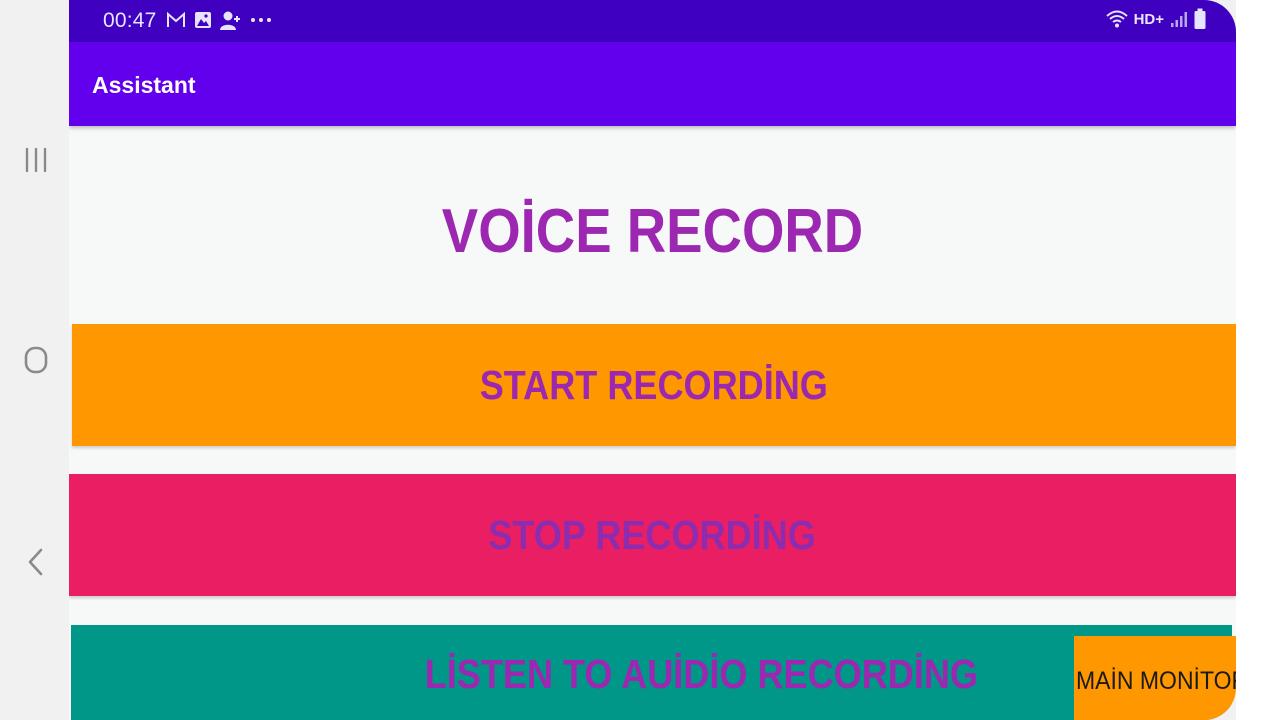  What do you see at coordinates (1258, 360) in the screenshot?
I see `screen-edge` at bounding box center [1258, 360].